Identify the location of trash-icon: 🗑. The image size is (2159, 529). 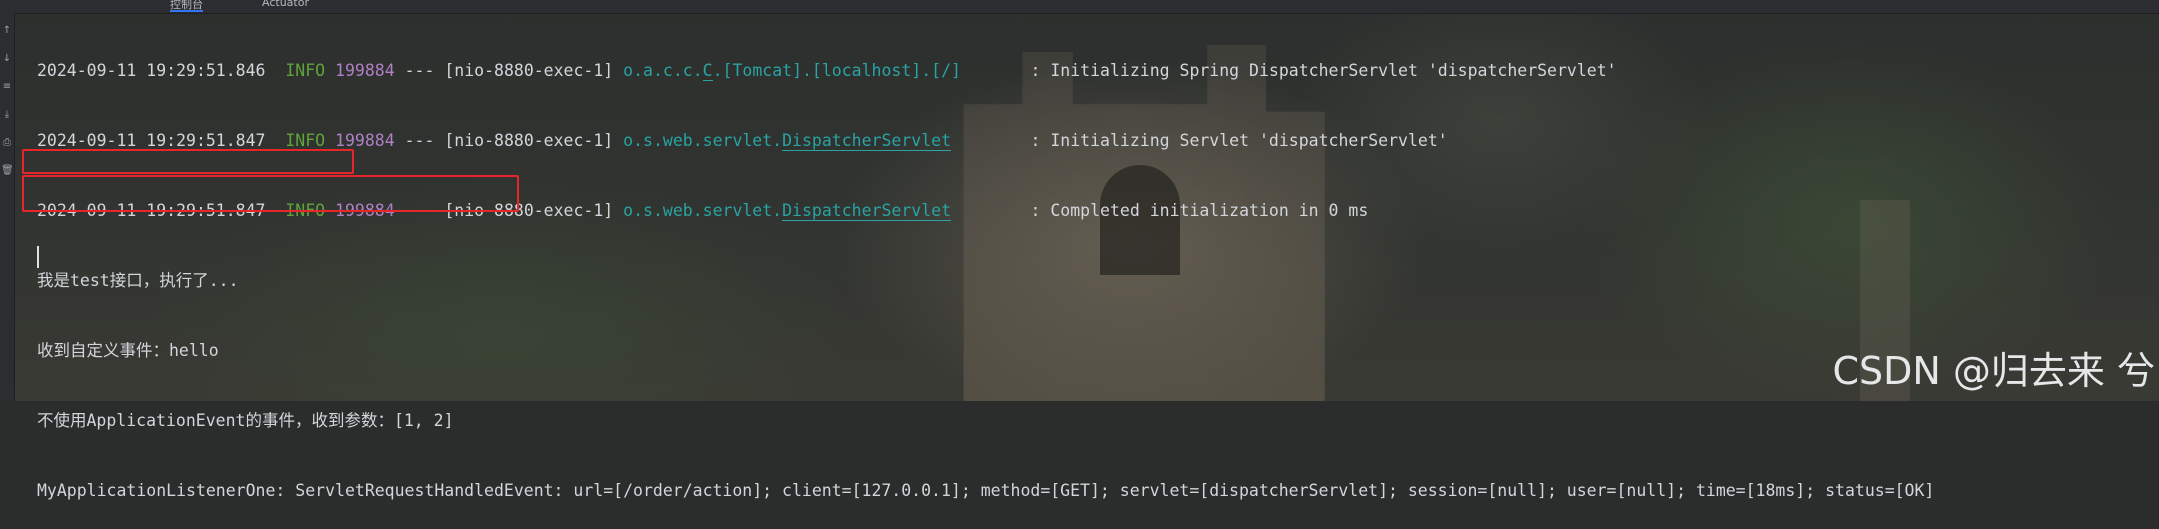
(7, 171).